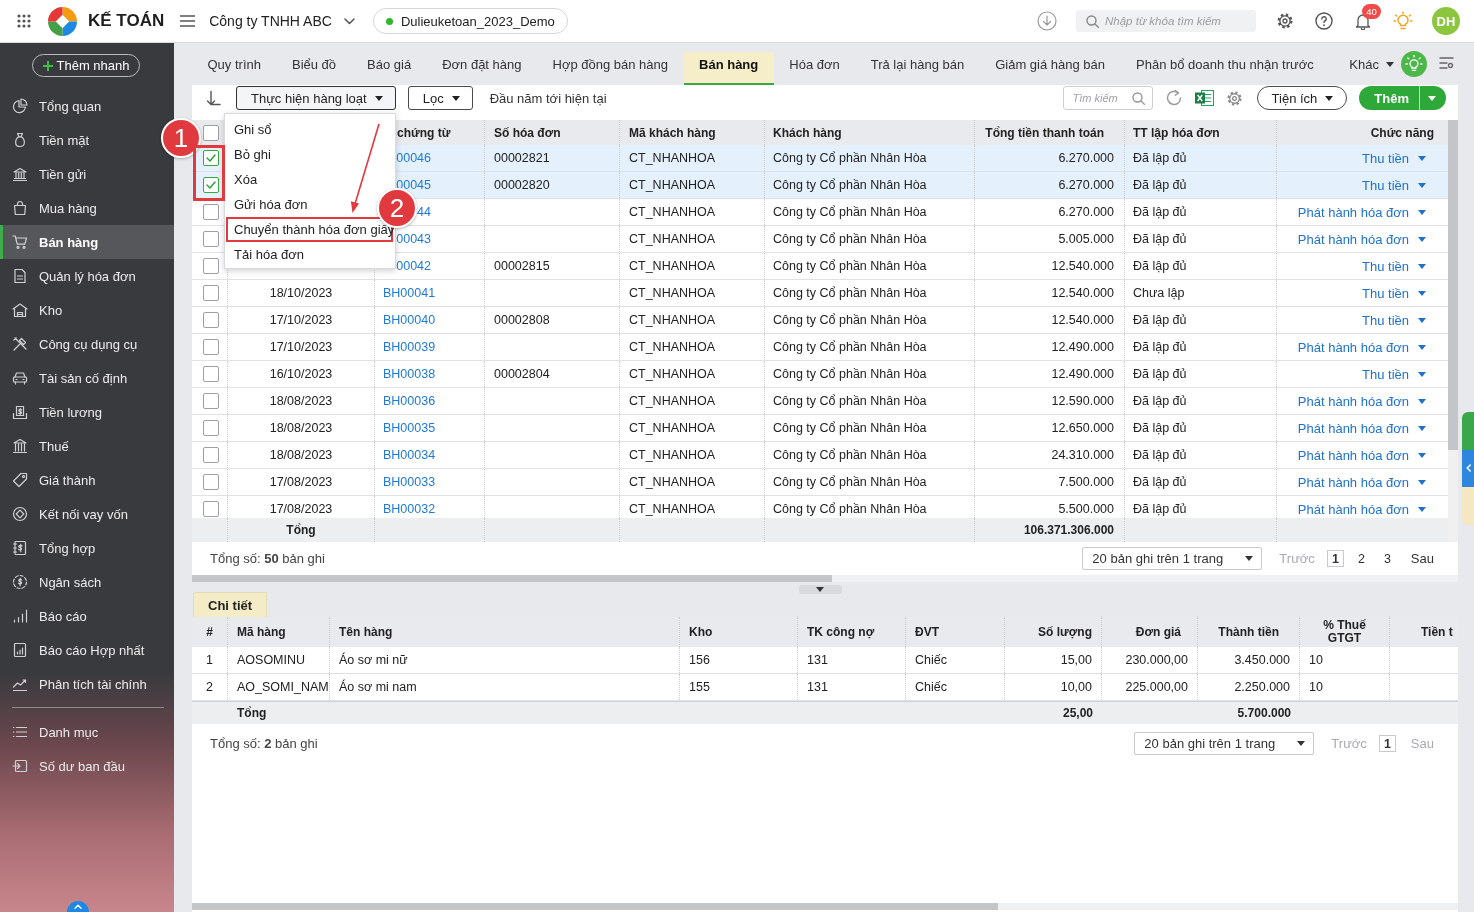 This screenshot has width=1474, height=912. Describe the element at coordinates (53, 548) in the screenshot. I see `sidebar-item: Tổng hợp` at that location.